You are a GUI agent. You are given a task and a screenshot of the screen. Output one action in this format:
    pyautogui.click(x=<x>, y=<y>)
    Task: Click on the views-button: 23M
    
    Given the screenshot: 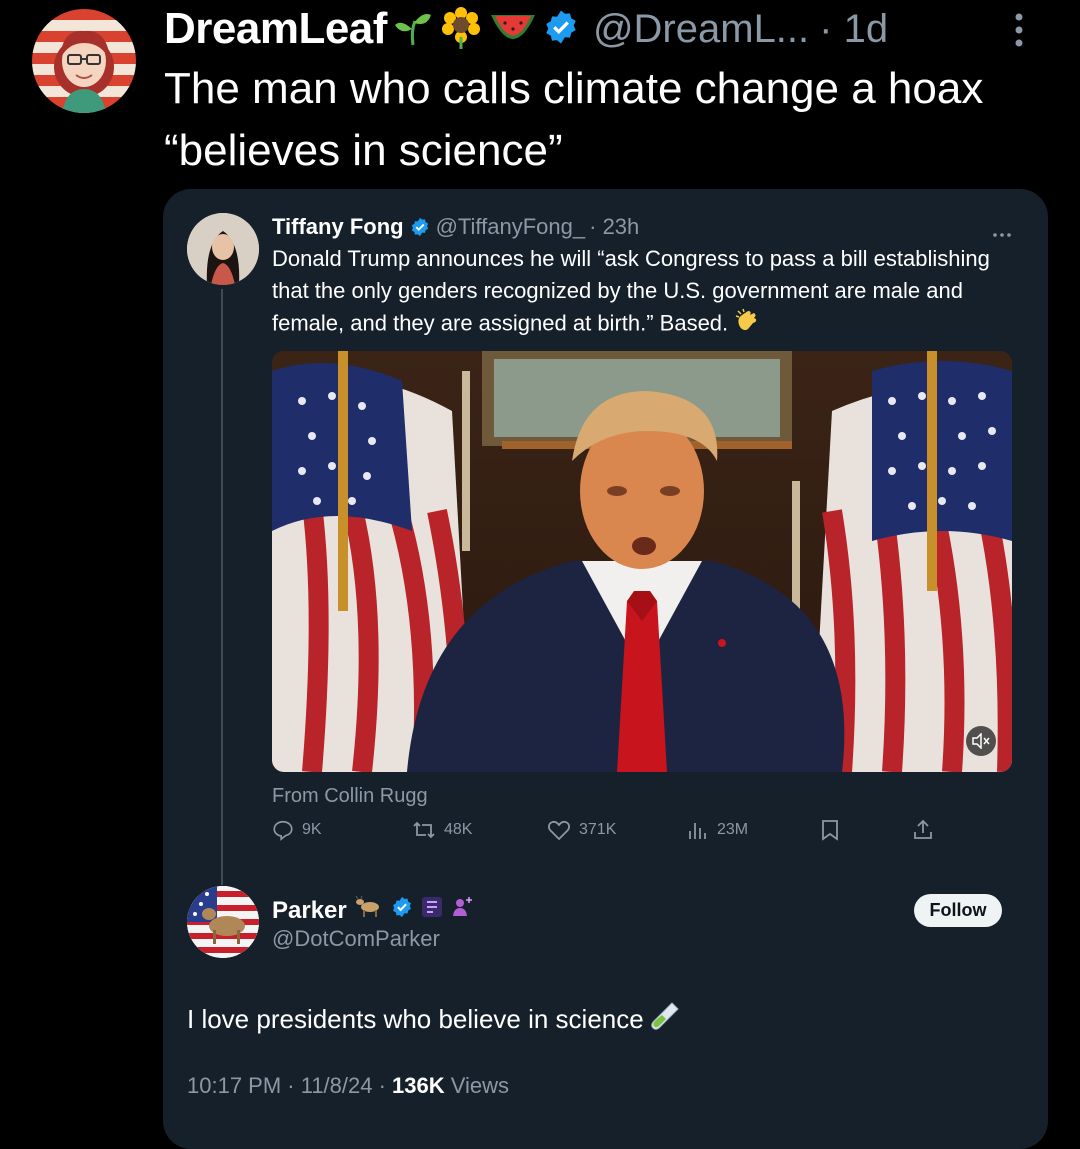 What is the action you would take?
    pyautogui.click(x=717, y=830)
    